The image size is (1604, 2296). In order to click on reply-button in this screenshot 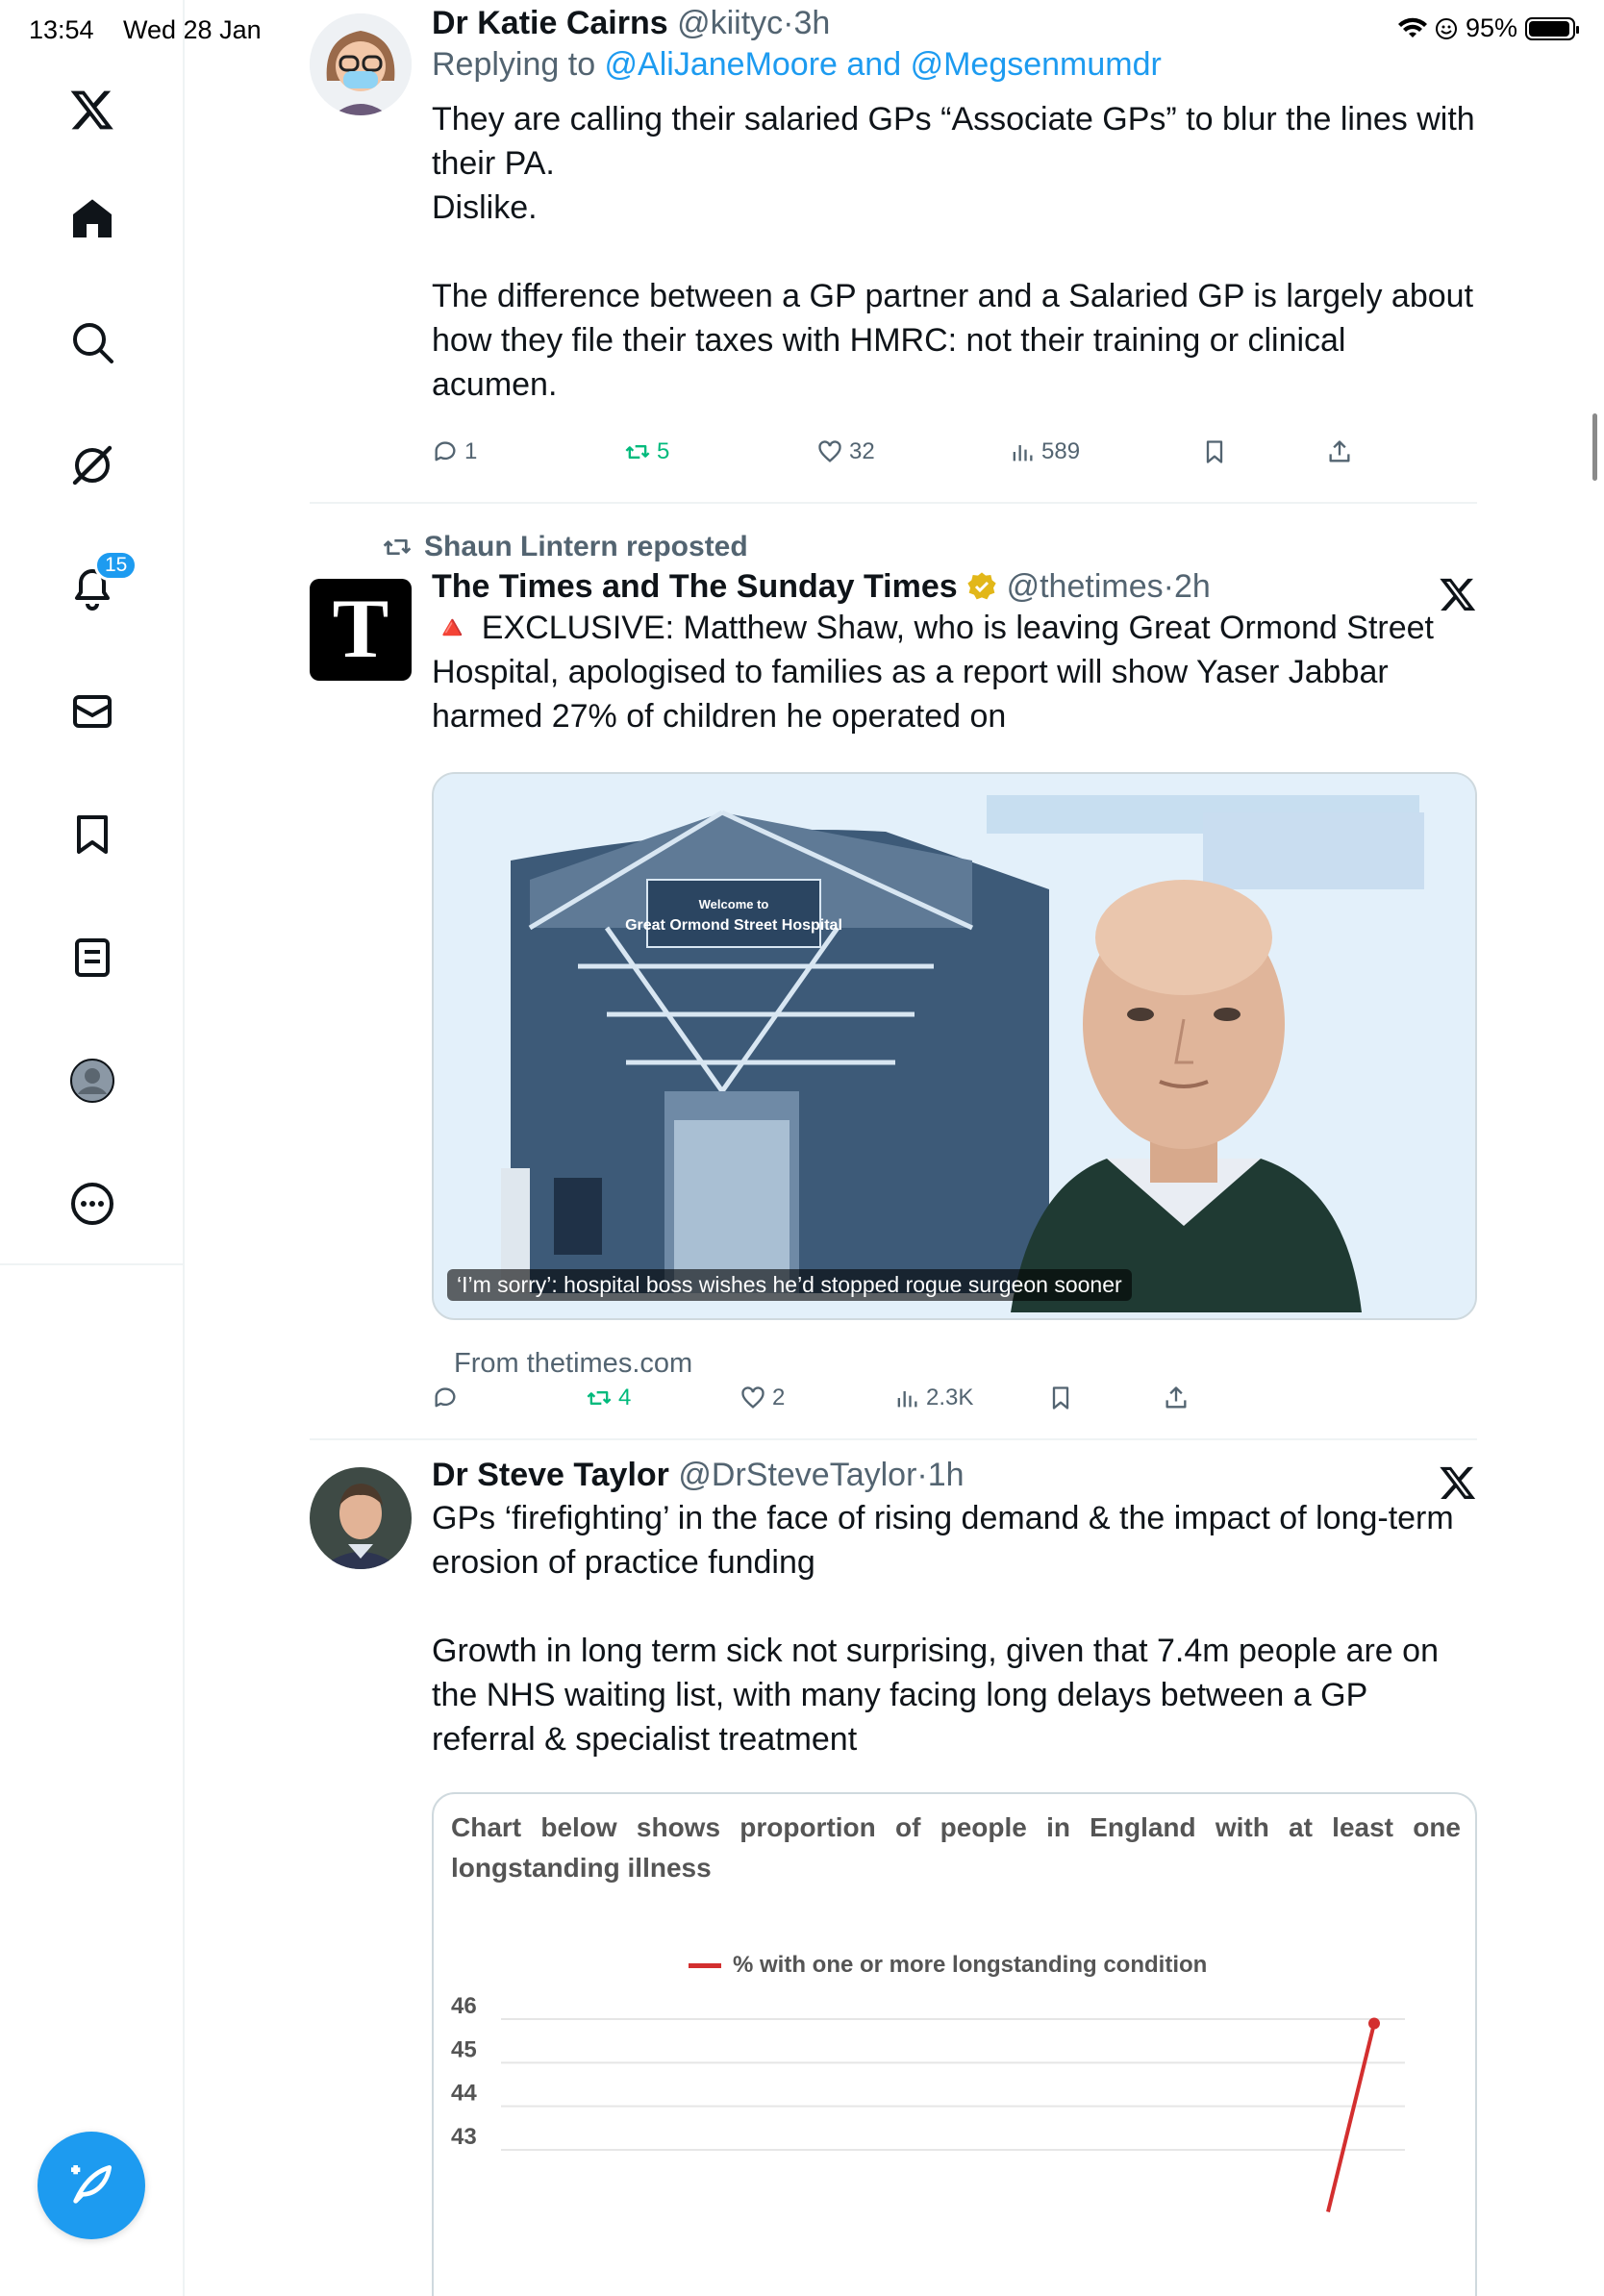, I will do `click(448, 1398)`.